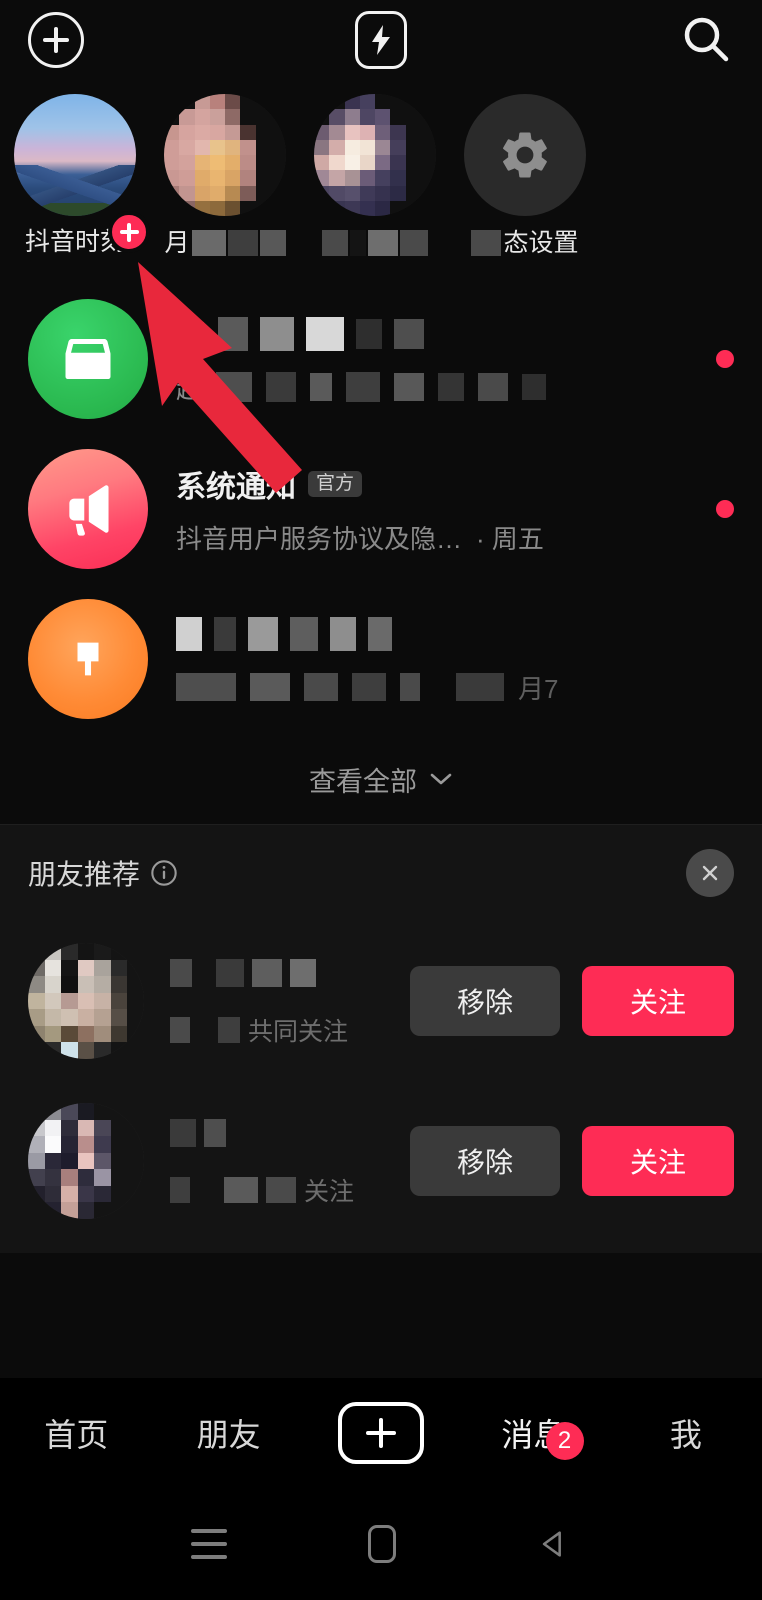  Describe the element at coordinates (381, 1544) in the screenshot. I see `home-icon` at that location.